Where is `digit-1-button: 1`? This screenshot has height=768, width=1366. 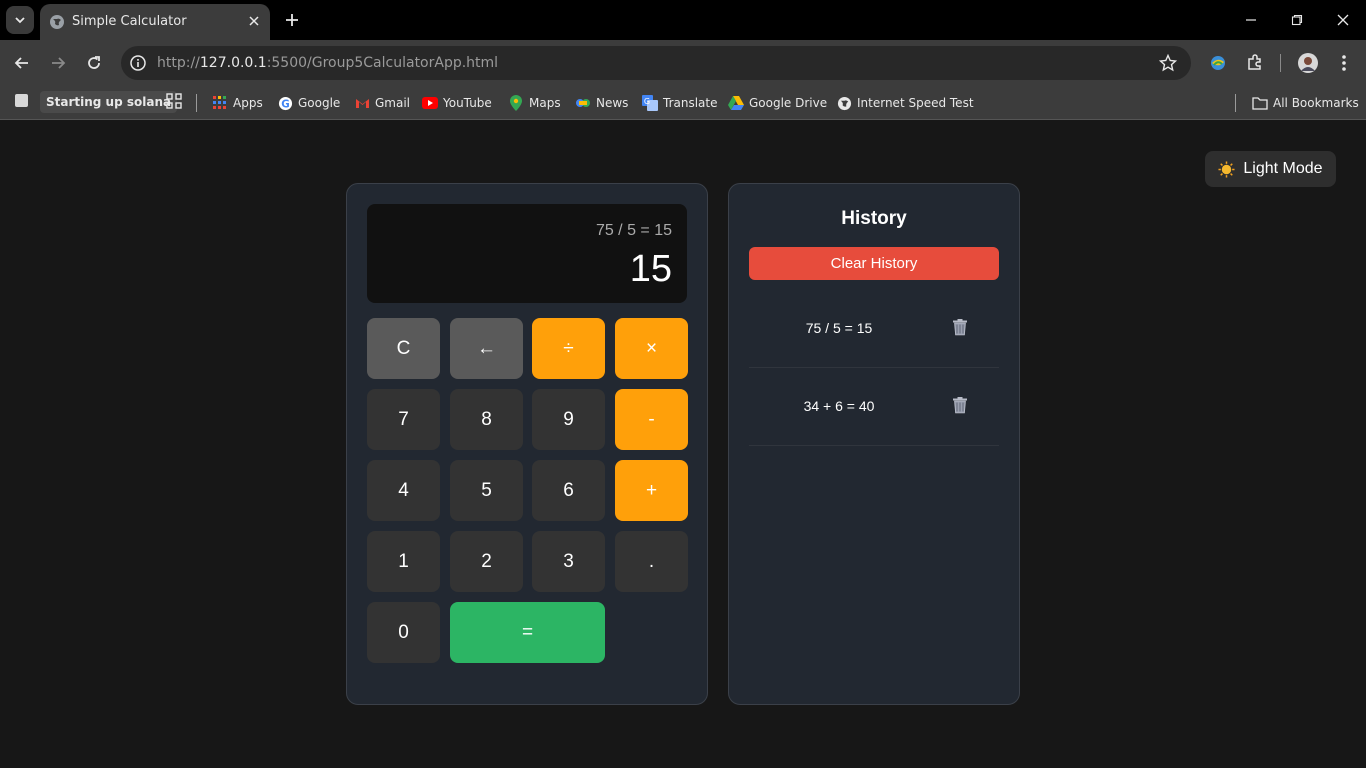
digit-1-button: 1 is located at coordinates (403, 561).